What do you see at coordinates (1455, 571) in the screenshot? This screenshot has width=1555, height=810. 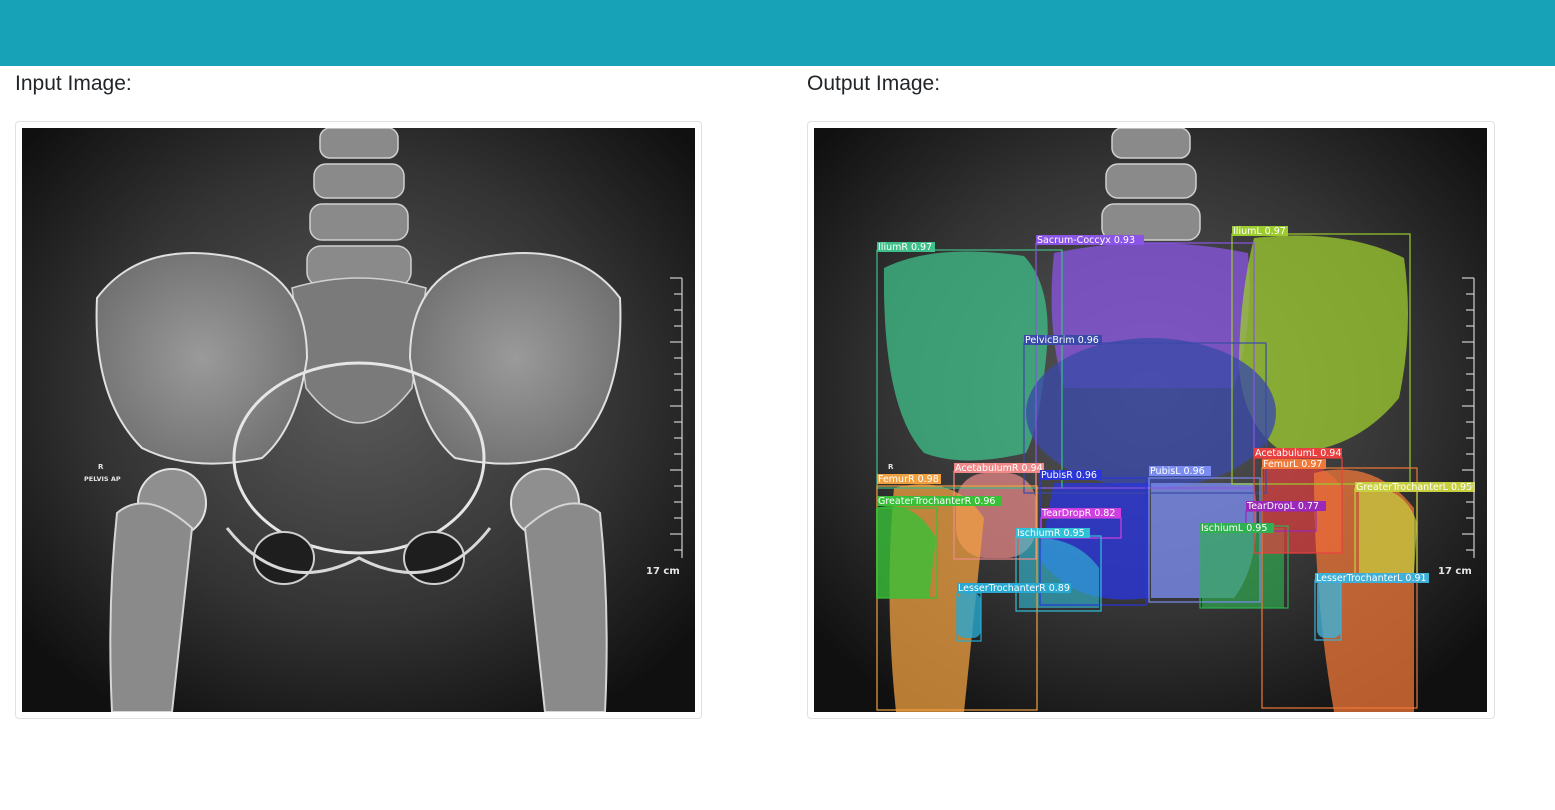 I see `output-scale-label: 17 cm` at bounding box center [1455, 571].